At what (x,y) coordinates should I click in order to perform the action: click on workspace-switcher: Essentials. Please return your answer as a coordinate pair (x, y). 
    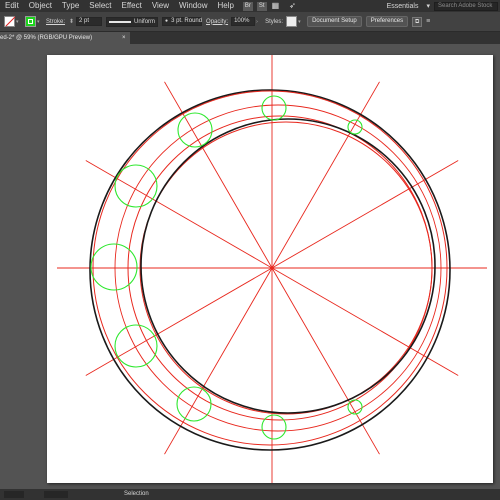
    Looking at the image, I should click on (403, 6).